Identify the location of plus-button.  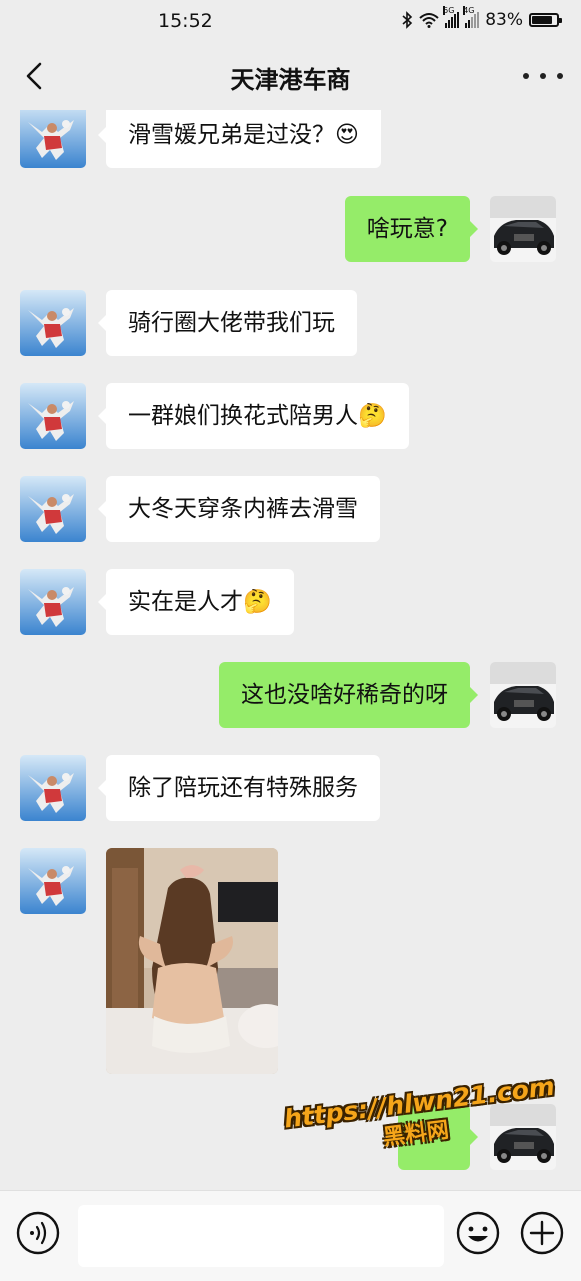
(542, 1233).